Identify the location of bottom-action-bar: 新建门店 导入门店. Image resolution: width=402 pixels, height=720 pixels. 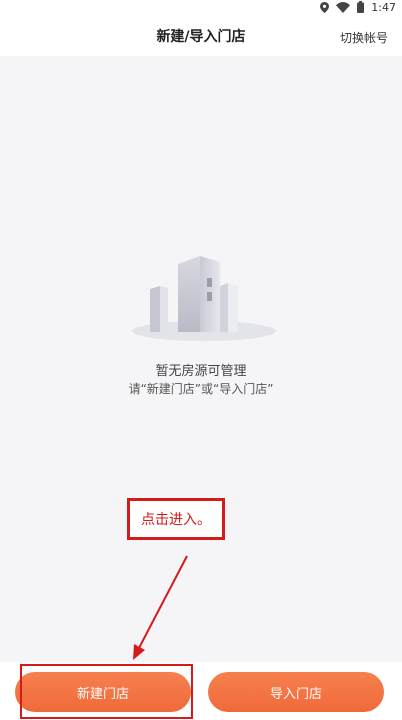
(201, 691).